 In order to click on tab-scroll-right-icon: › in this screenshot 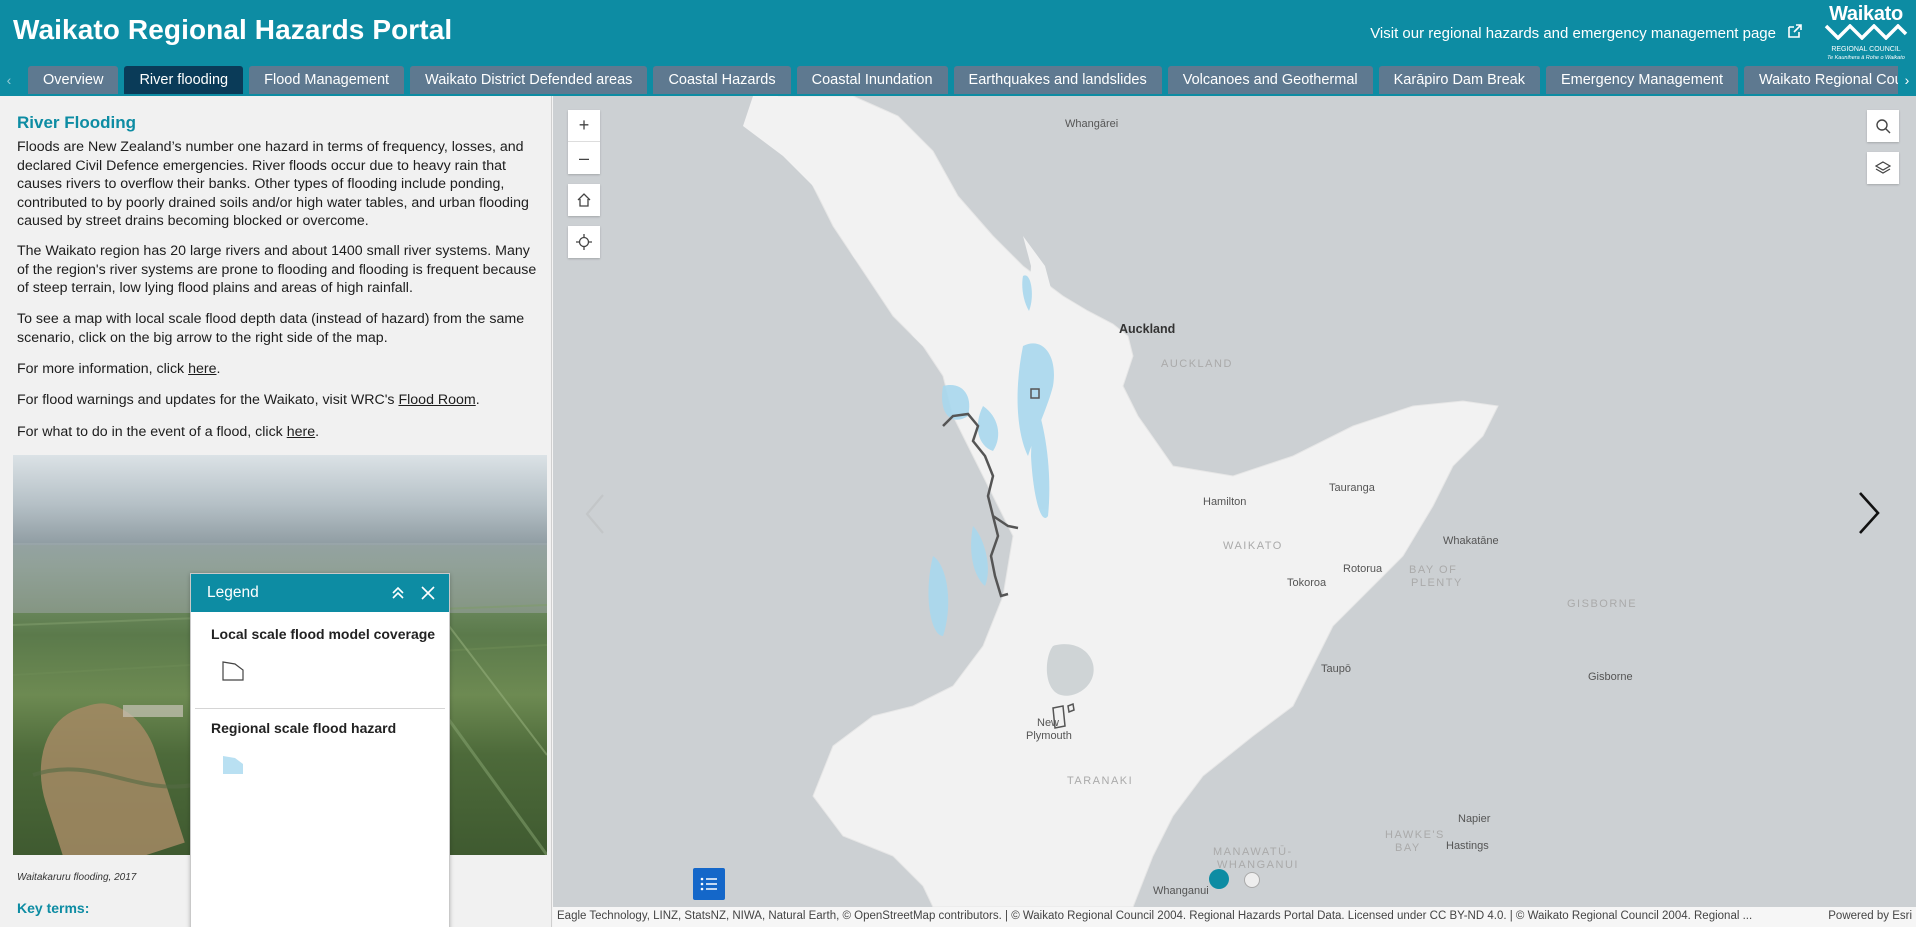, I will do `click(1907, 80)`.